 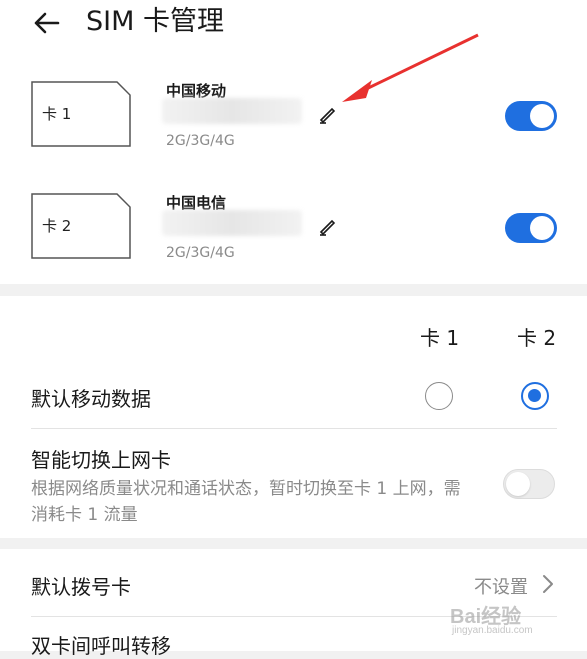 What do you see at coordinates (439, 396) in the screenshot?
I see `default-data-card1-radio` at bounding box center [439, 396].